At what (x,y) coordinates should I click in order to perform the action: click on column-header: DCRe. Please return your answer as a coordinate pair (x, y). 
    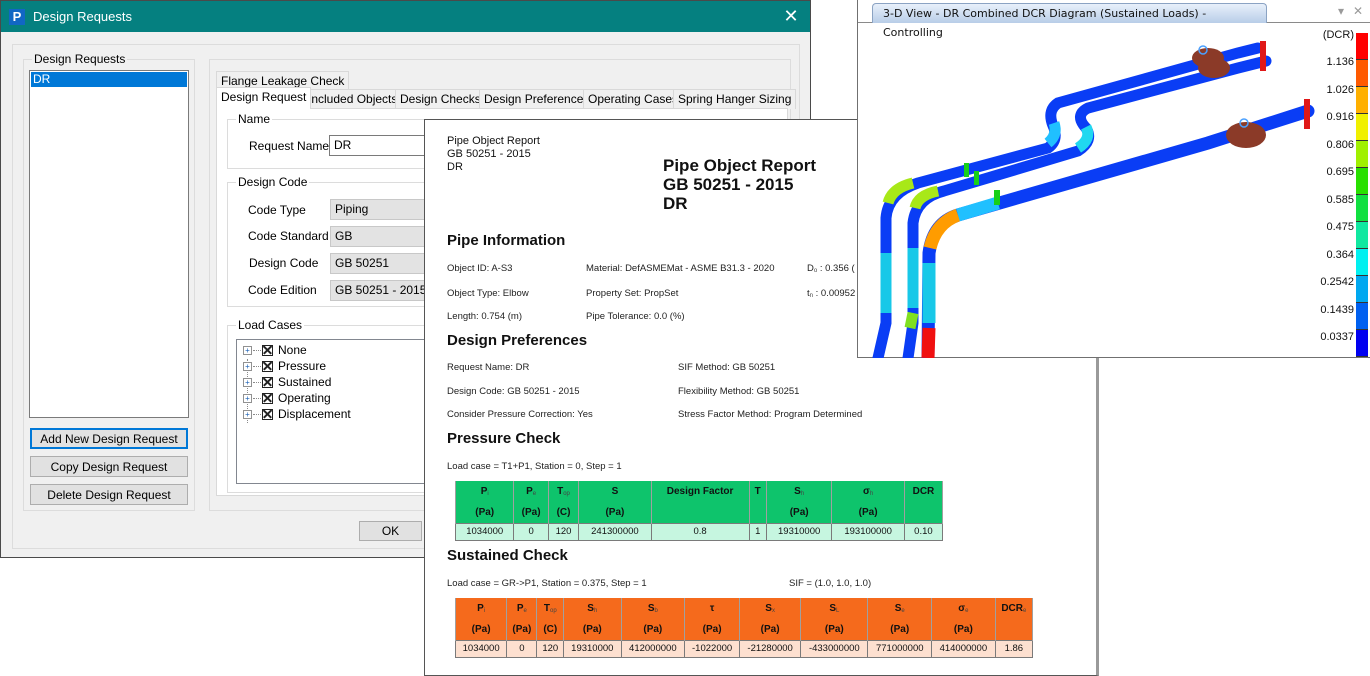
    Looking at the image, I should click on (1014, 608).